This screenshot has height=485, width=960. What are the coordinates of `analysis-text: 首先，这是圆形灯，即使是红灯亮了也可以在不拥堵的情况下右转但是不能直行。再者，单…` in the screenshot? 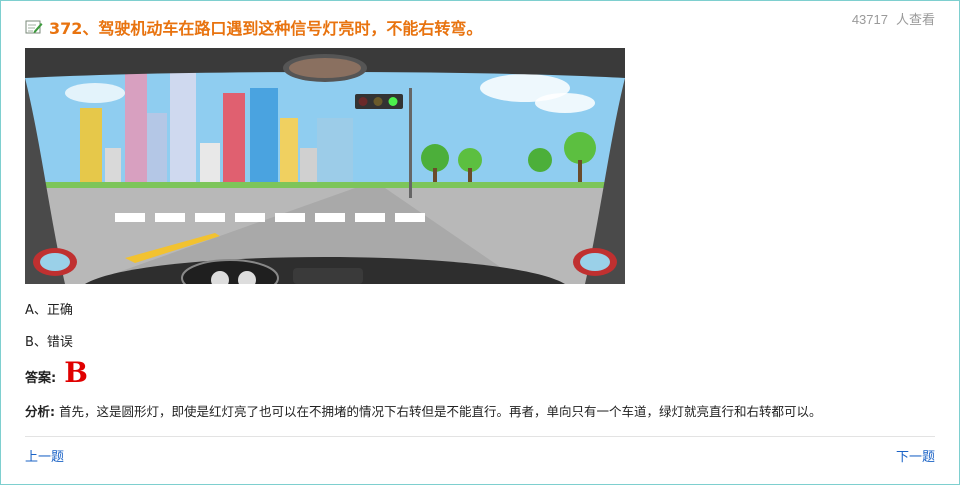 It's located at (440, 411).